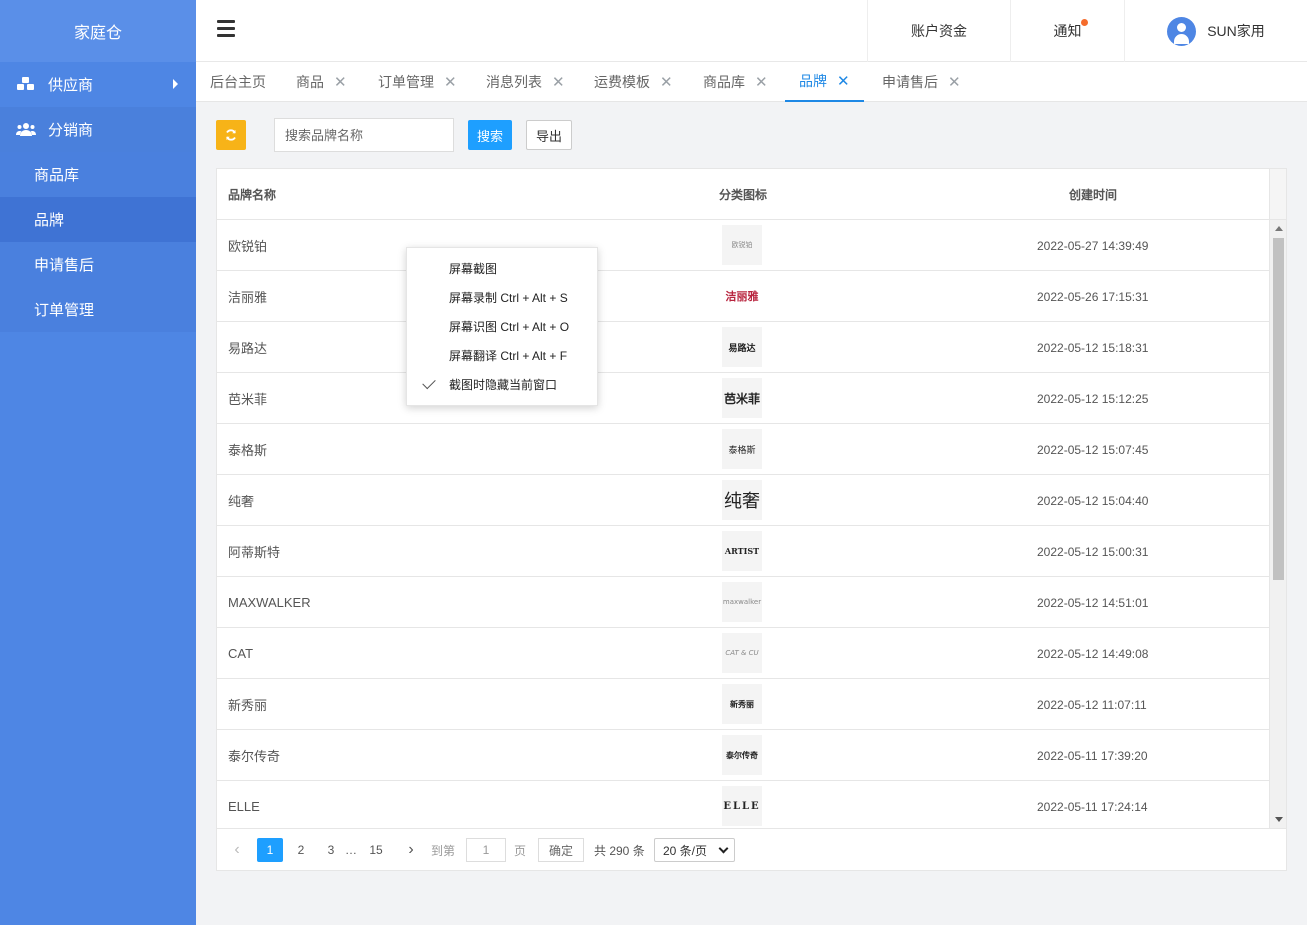 The width and height of the screenshot is (1307, 925). I want to click on menu-item-hide-window: 截图时隐藏当前窗口, so click(502, 384).